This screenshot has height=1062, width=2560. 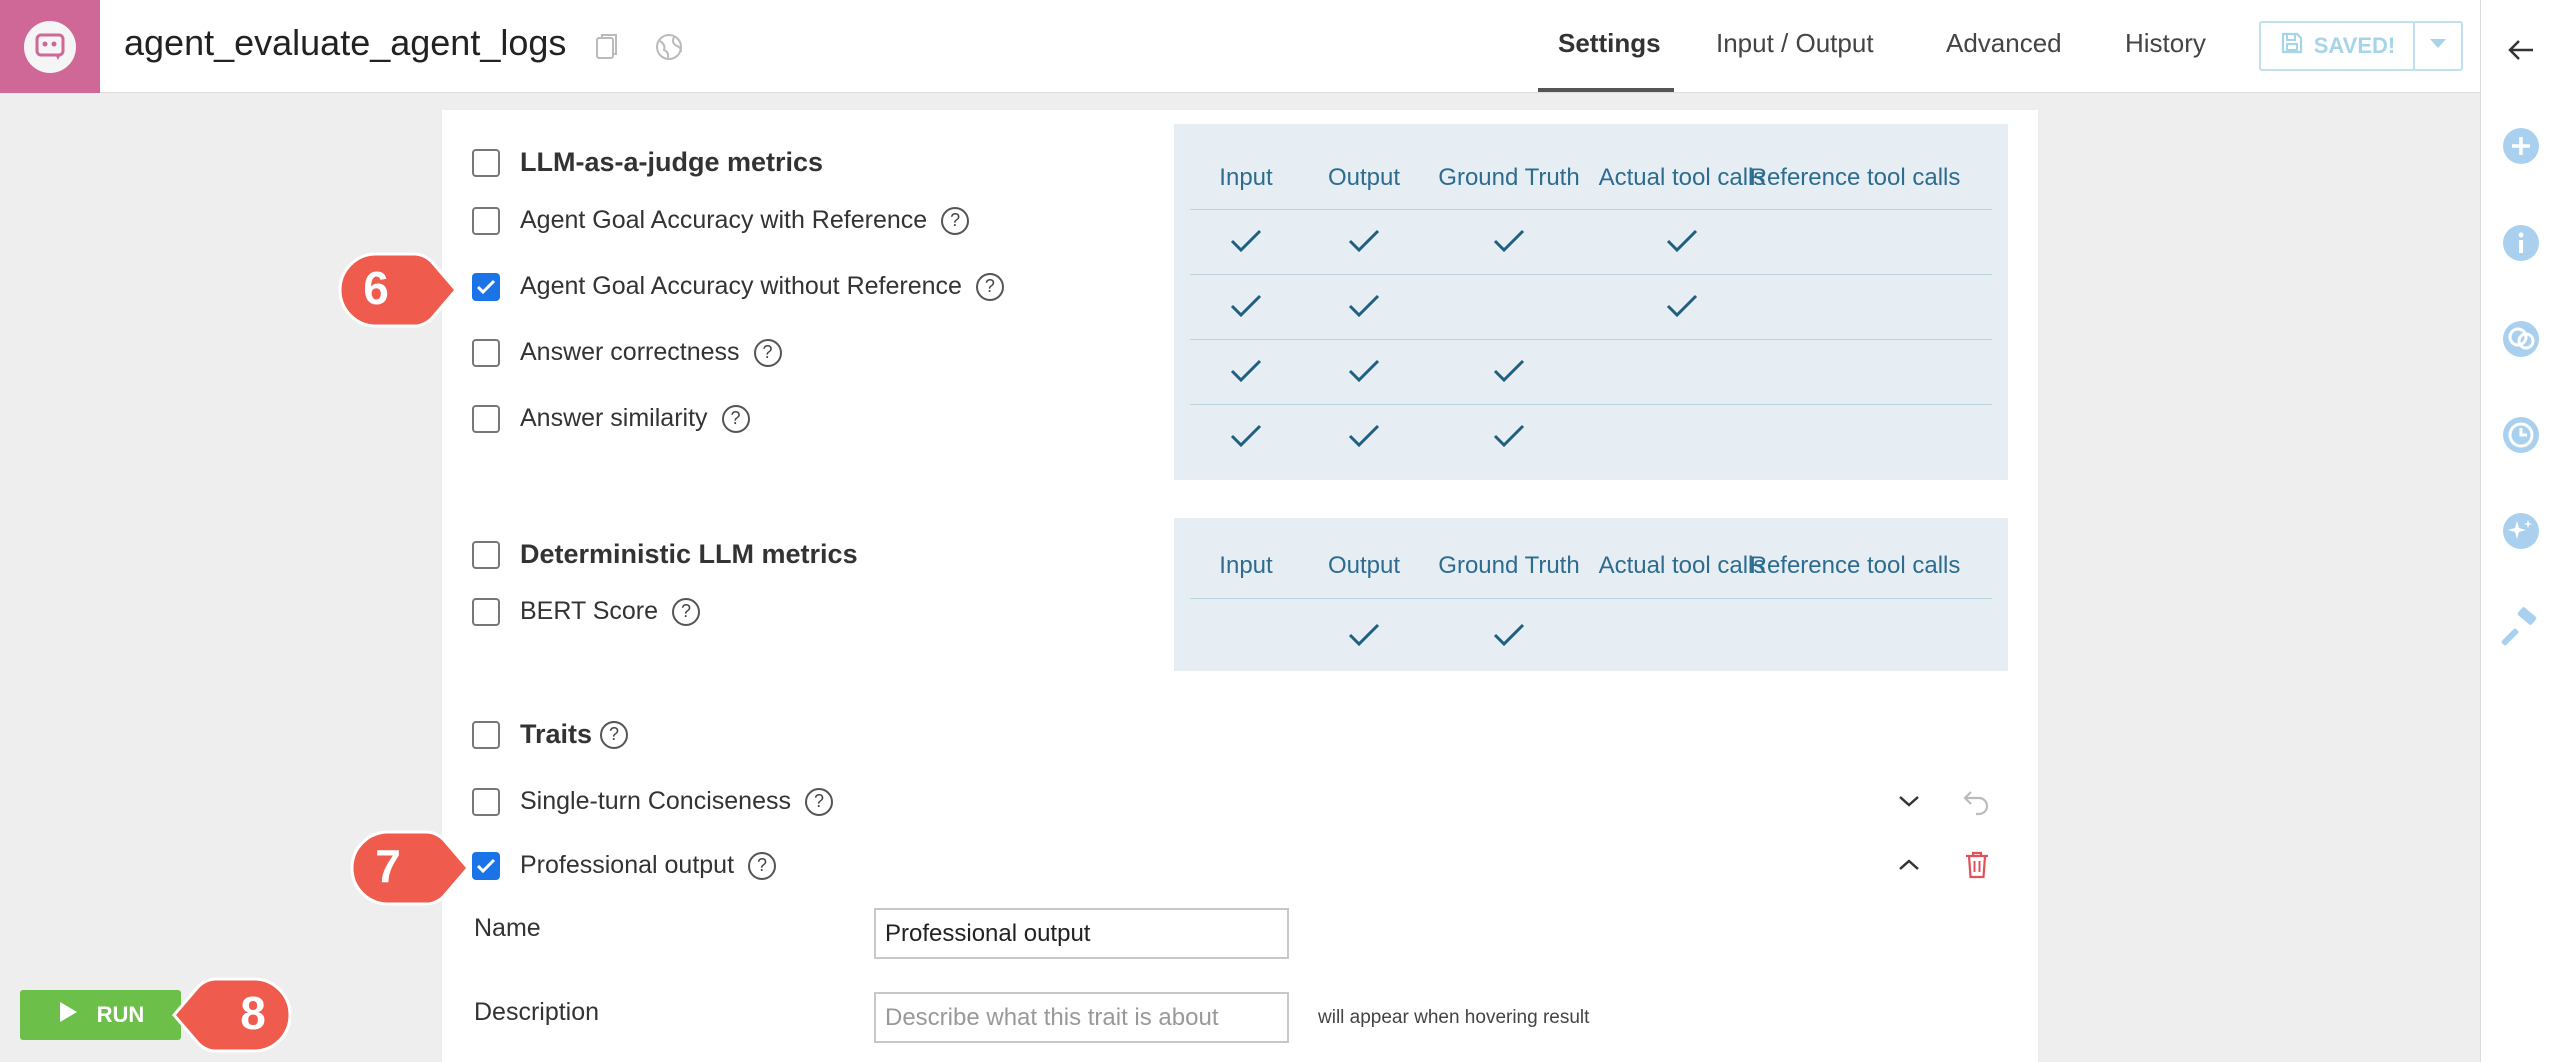 What do you see at coordinates (721, 220) in the screenshot?
I see `metric-row-goal-accuracy-with-reference: Agent Goal Accuracy with Reference ?` at bounding box center [721, 220].